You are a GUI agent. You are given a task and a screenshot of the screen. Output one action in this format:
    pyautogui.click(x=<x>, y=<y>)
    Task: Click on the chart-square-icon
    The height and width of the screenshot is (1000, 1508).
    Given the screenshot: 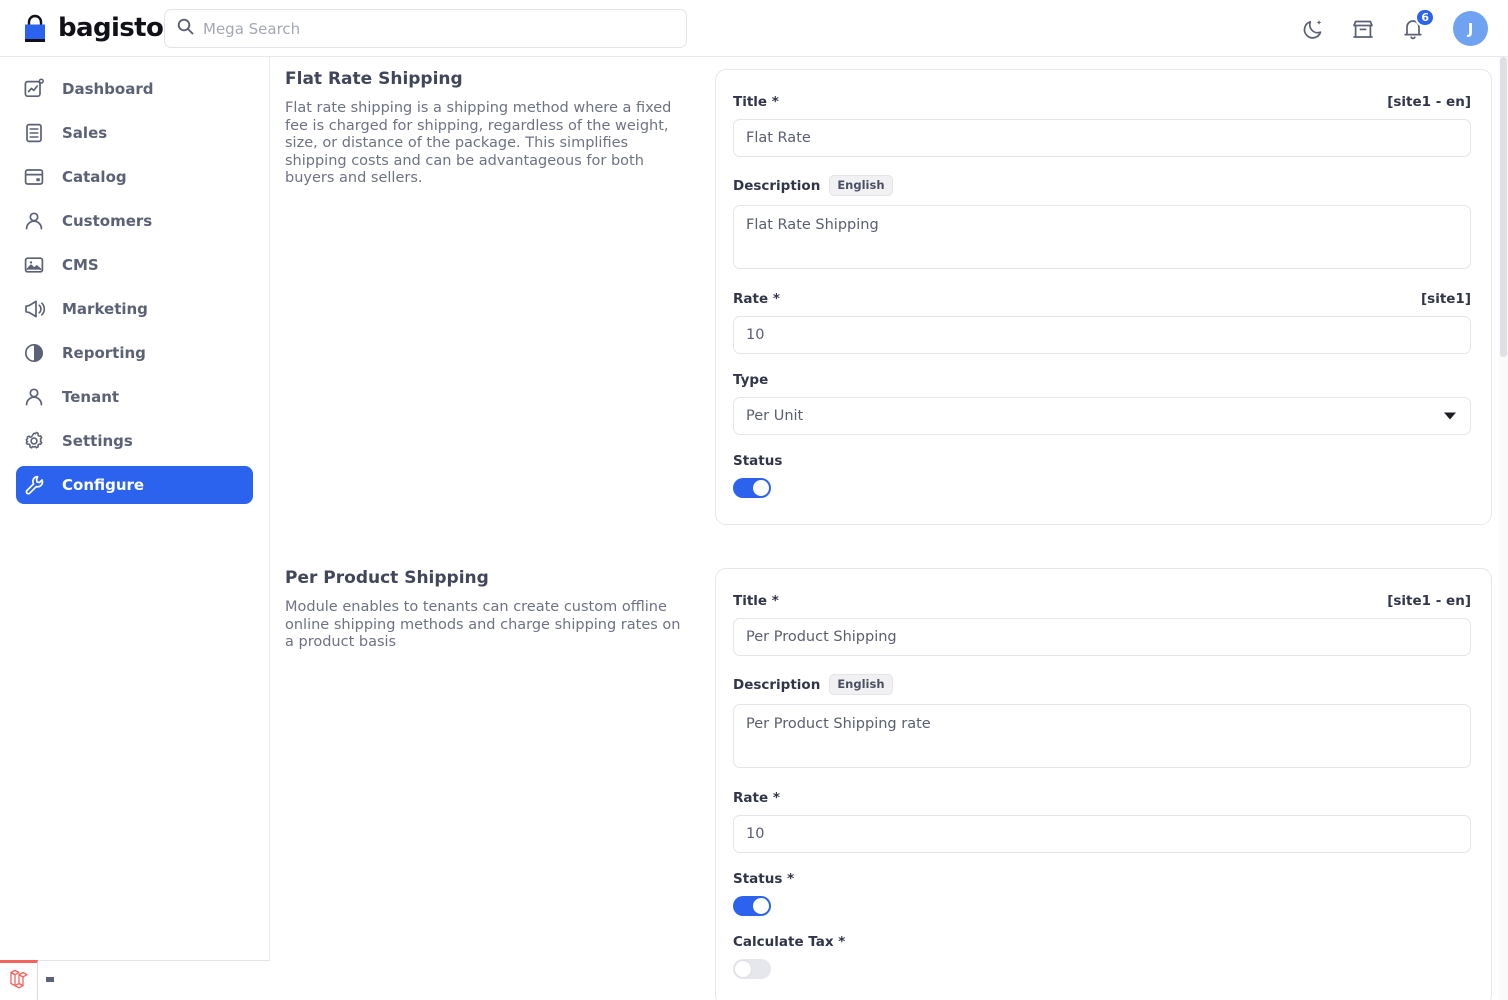 What is the action you would take?
    pyautogui.click(x=34, y=89)
    